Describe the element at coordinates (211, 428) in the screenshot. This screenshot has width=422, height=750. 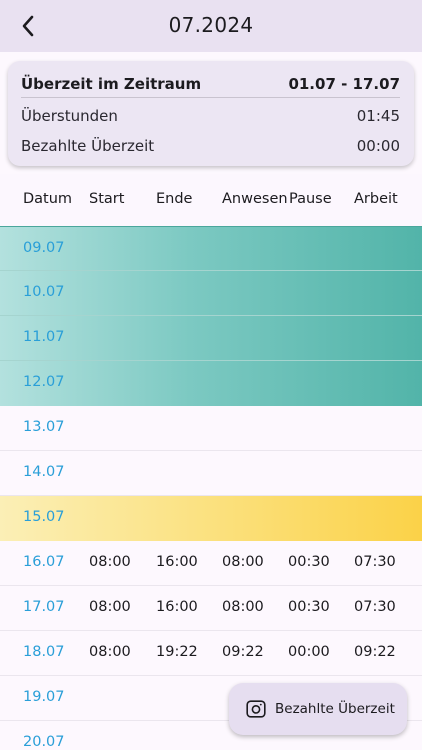
I see `table-row: 13.07` at that location.